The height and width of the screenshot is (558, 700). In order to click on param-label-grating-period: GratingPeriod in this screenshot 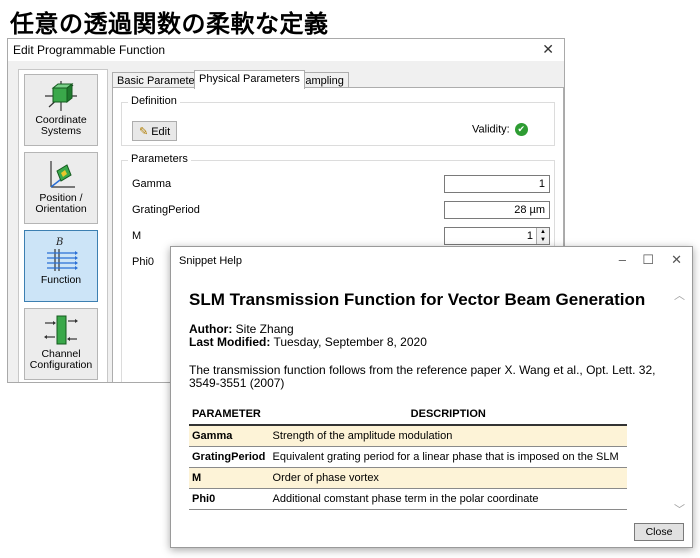, I will do `click(166, 210)`.